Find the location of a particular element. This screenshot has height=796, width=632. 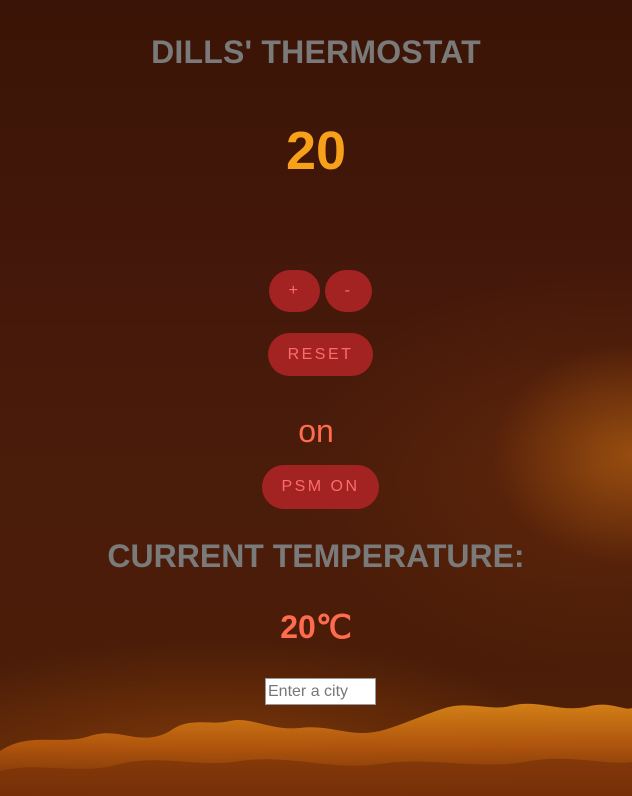

decrease-temperature-button: - is located at coordinates (348, 291).